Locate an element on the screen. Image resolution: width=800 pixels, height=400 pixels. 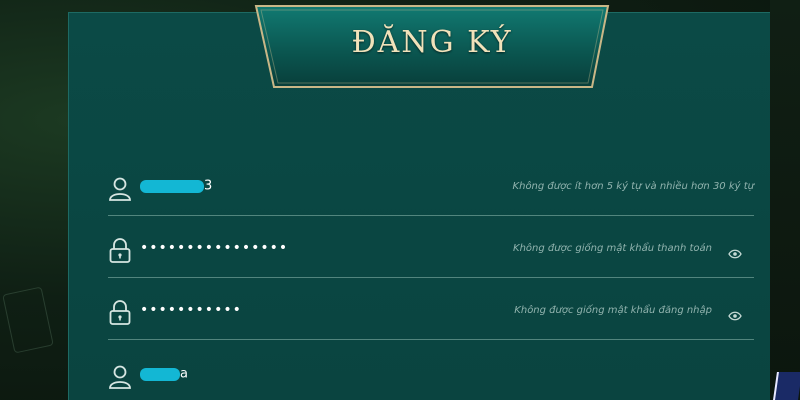
password-value: •••••••••••••••• is located at coordinates (214, 248).